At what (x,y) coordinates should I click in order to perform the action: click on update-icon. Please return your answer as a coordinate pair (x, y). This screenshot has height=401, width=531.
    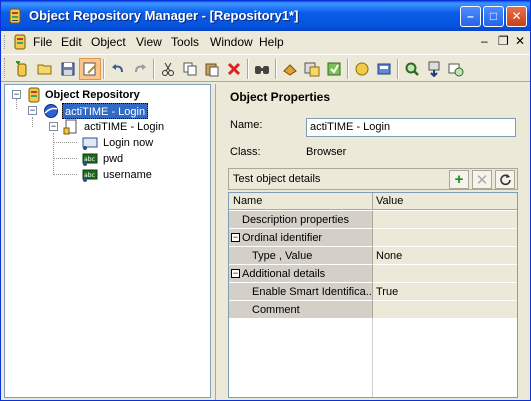
    Looking at the image, I should click on (334, 69).